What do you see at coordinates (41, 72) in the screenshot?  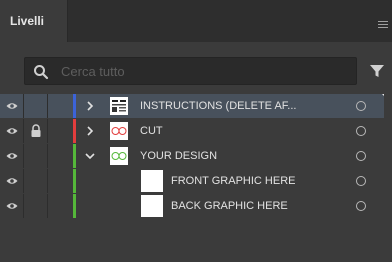 I see `search-icon` at bounding box center [41, 72].